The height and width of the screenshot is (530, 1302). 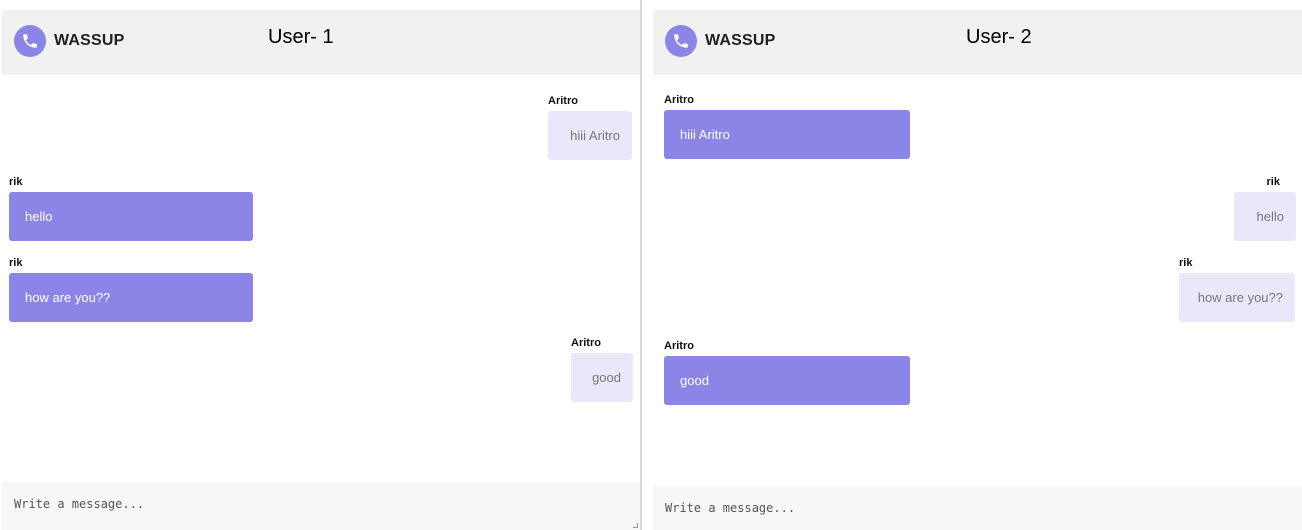 I want to click on chat-header: WASSUP User- 2, so click(x=977, y=42).